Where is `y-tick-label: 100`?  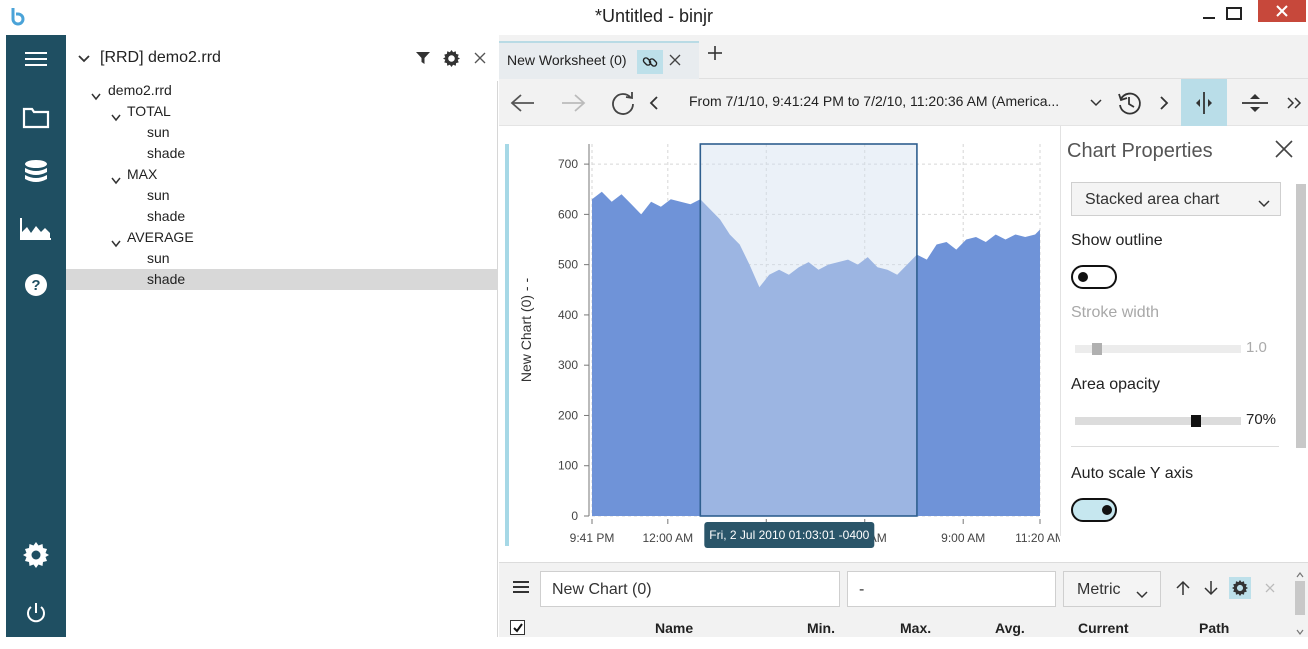
y-tick-label: 100 is located at coordinates (568, 466).